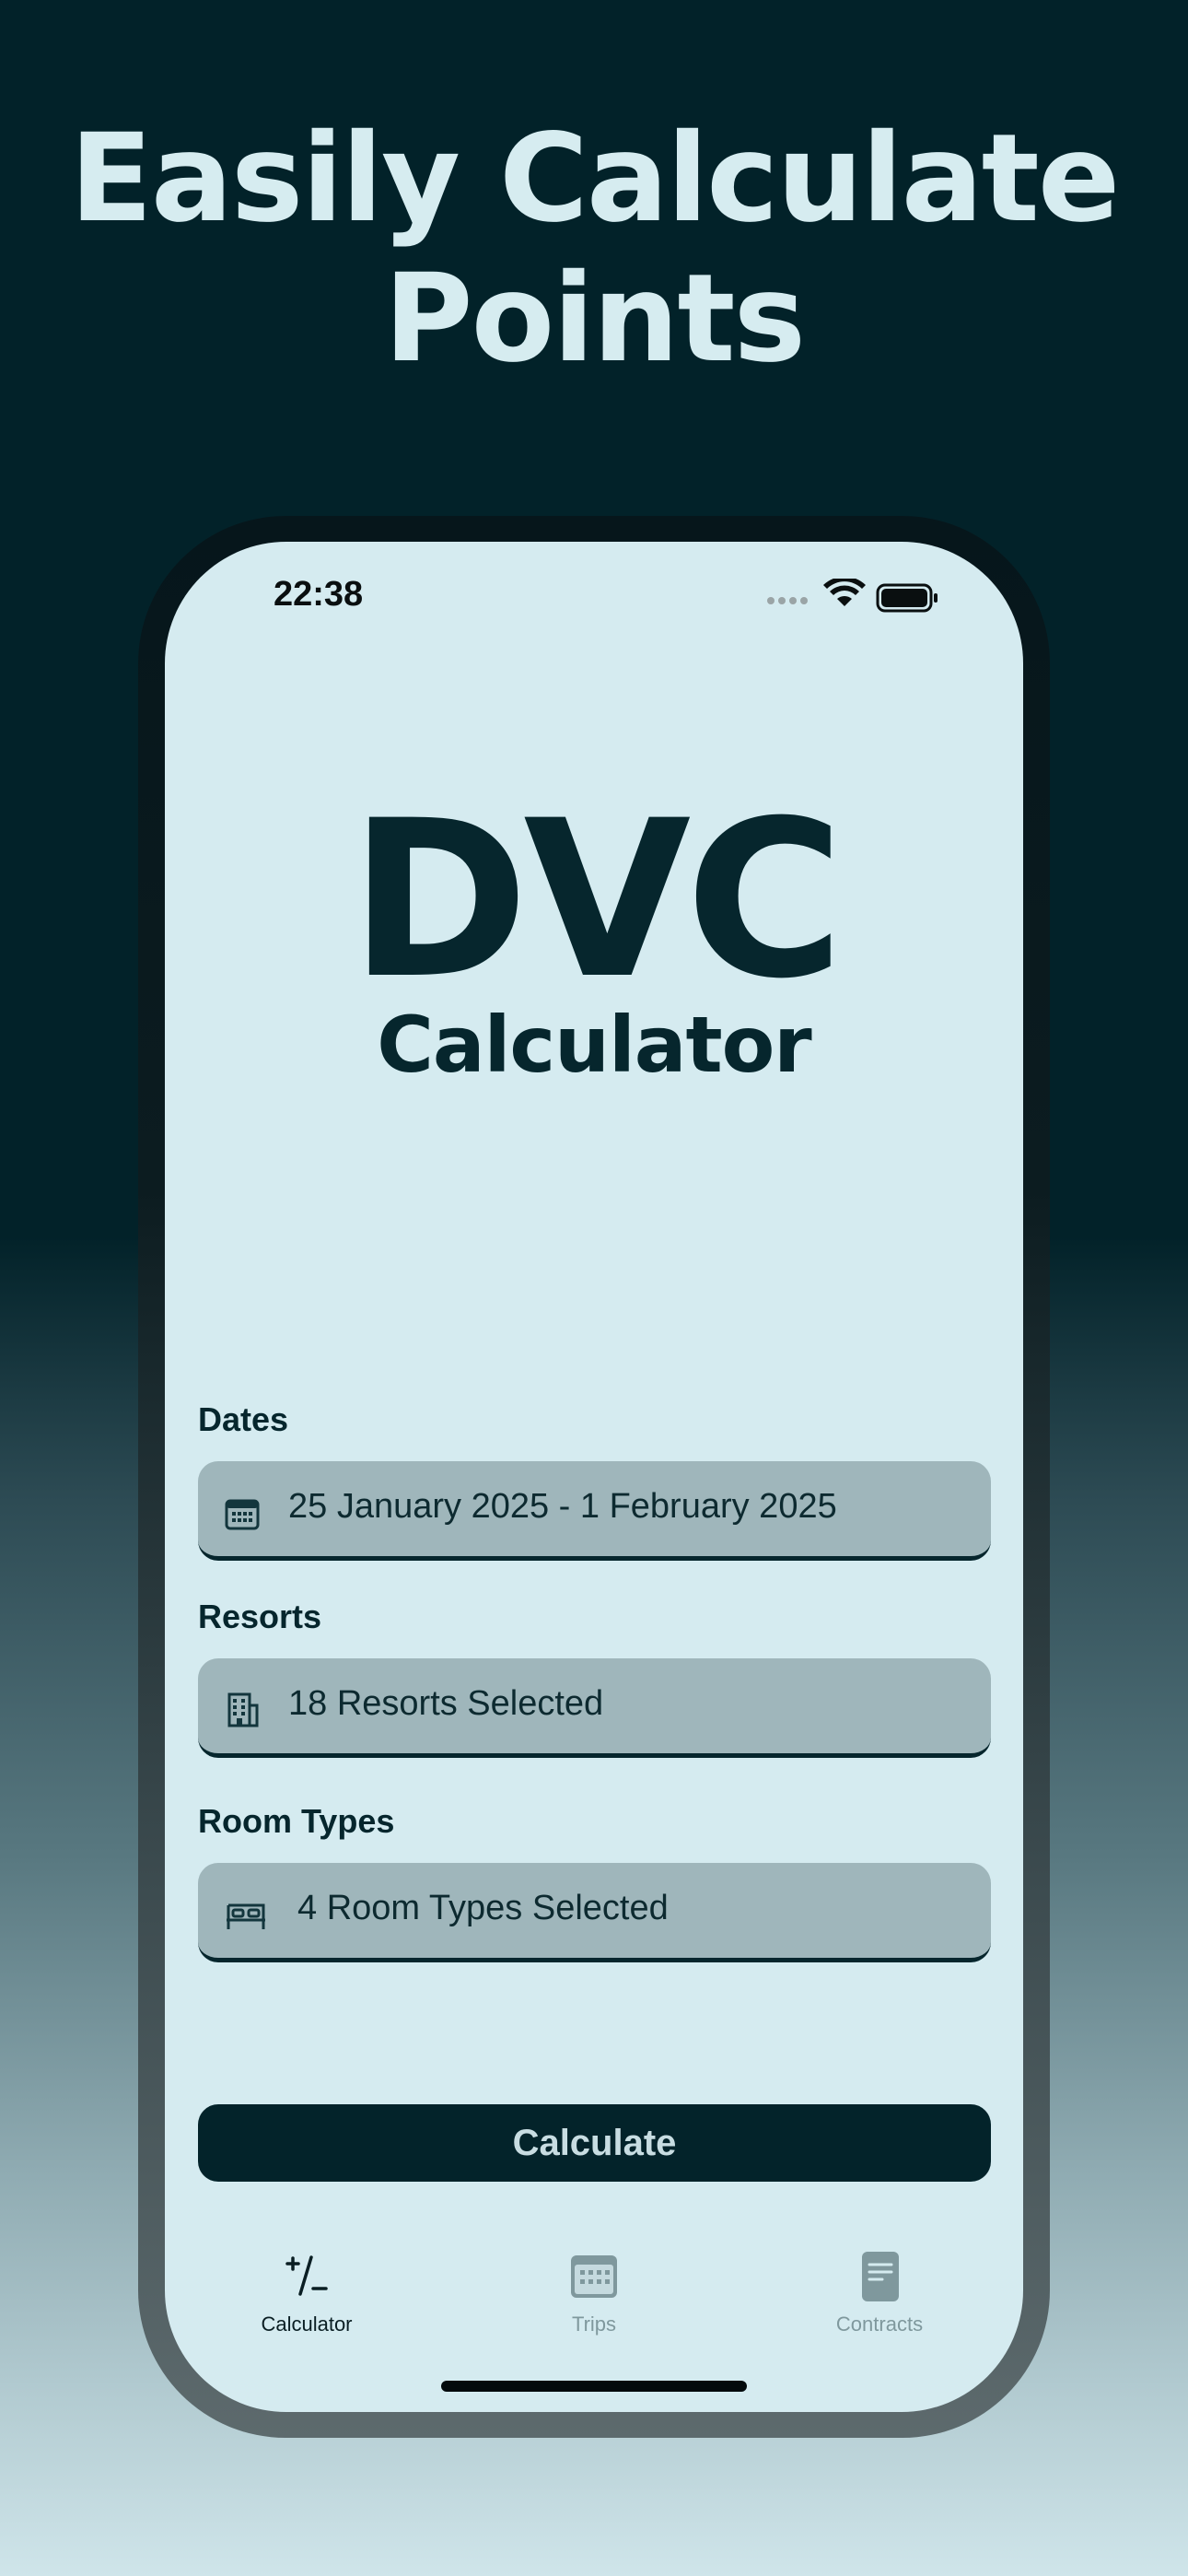 The image size is (1188, 2576). I want to click on headline-line-2: Points, so click(594, 319).